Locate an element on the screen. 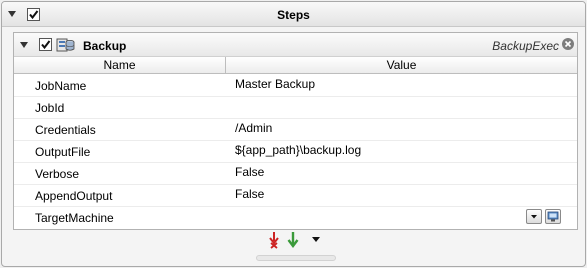 This screenshot has width=587, height=268. target-machine-browse-button is located at coordinates (553, 216).